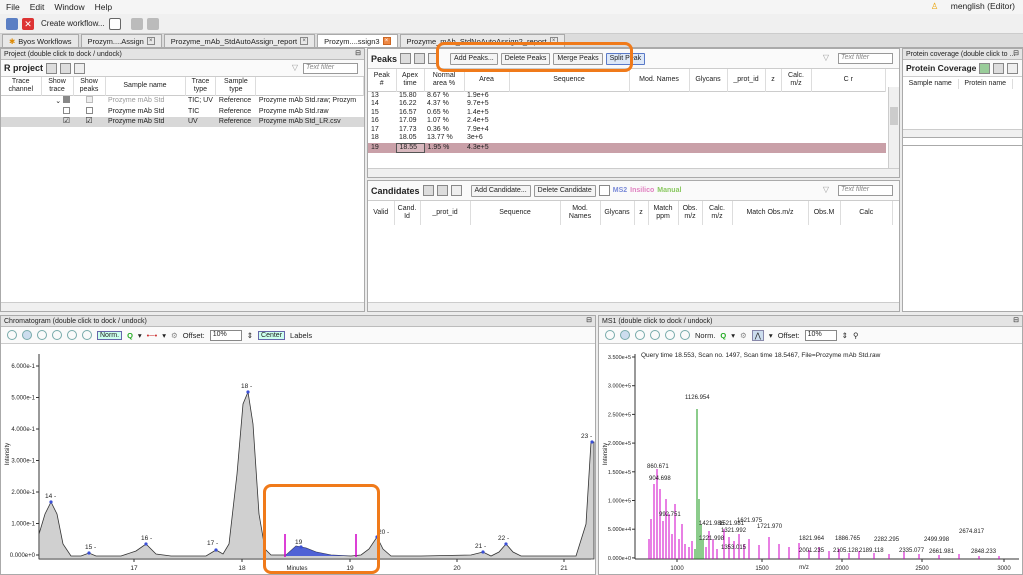 This screenshot has height=575, width=1023. I want to click on col-protein-name: Protein name, so click(985, 84).